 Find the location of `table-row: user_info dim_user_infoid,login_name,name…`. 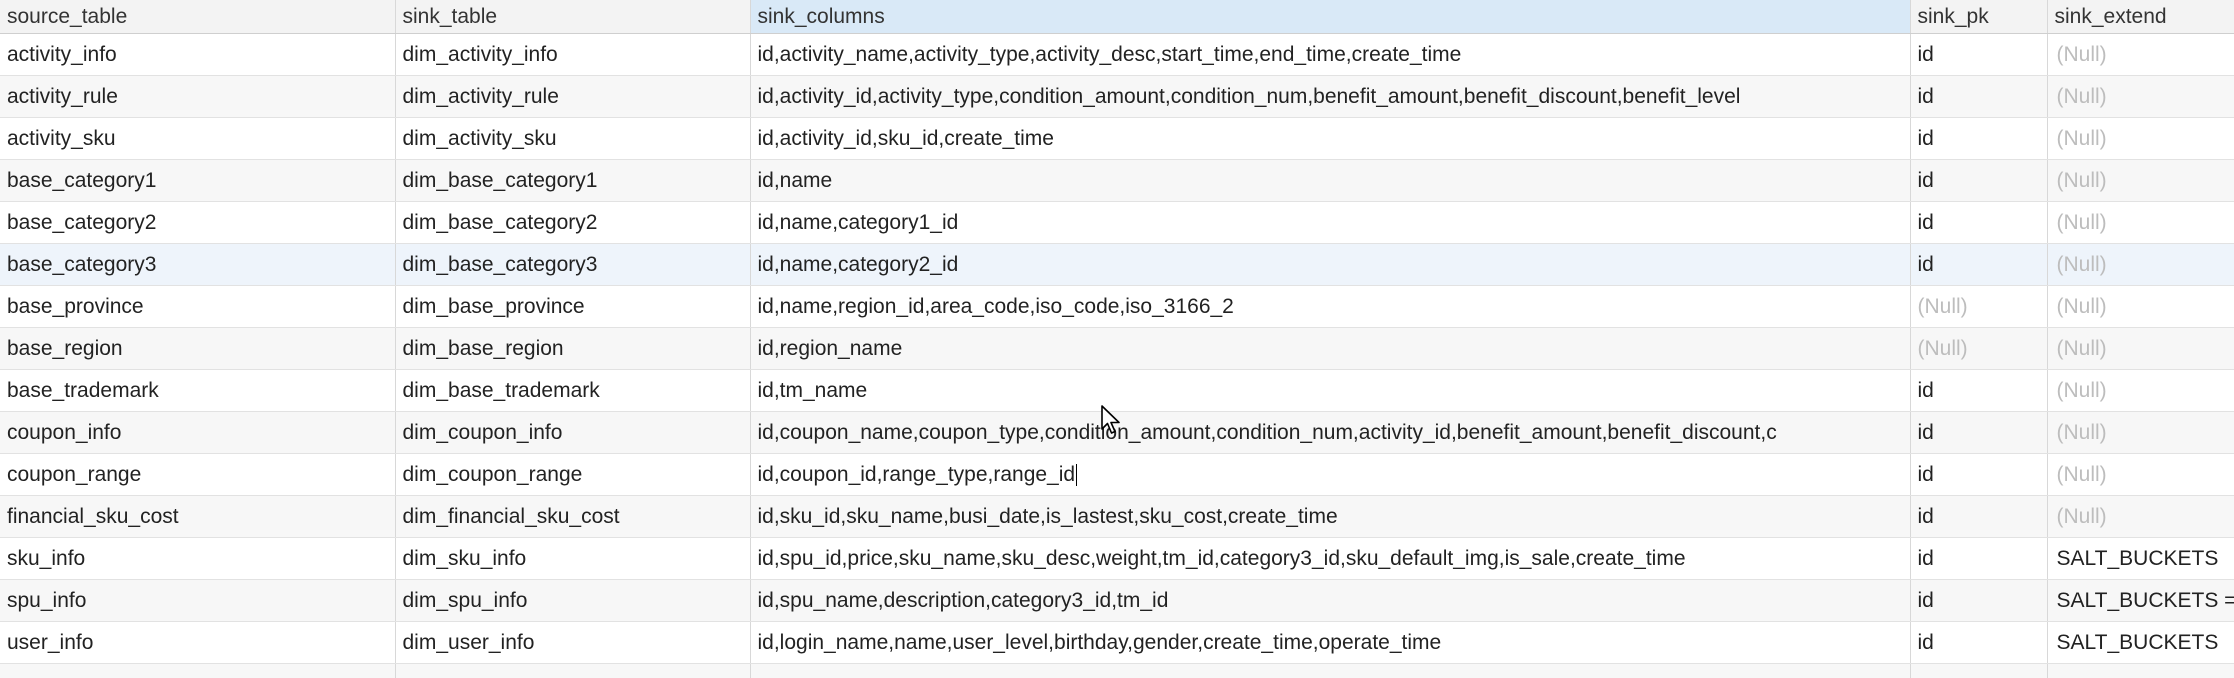

table-row: user_info dim_user_infoid,login_name,name… is located at coordinates (1117, 643).